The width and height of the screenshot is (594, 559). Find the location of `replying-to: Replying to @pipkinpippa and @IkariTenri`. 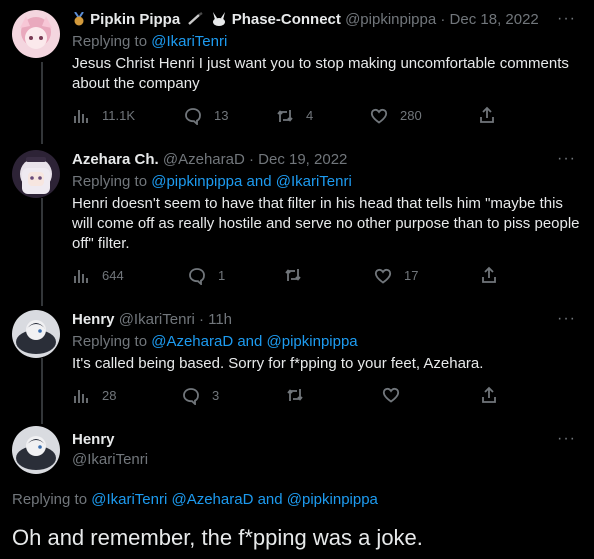

replying-to: Replying to @pipkinpippa and @IkariTenri is located at coordinates (212, 182).